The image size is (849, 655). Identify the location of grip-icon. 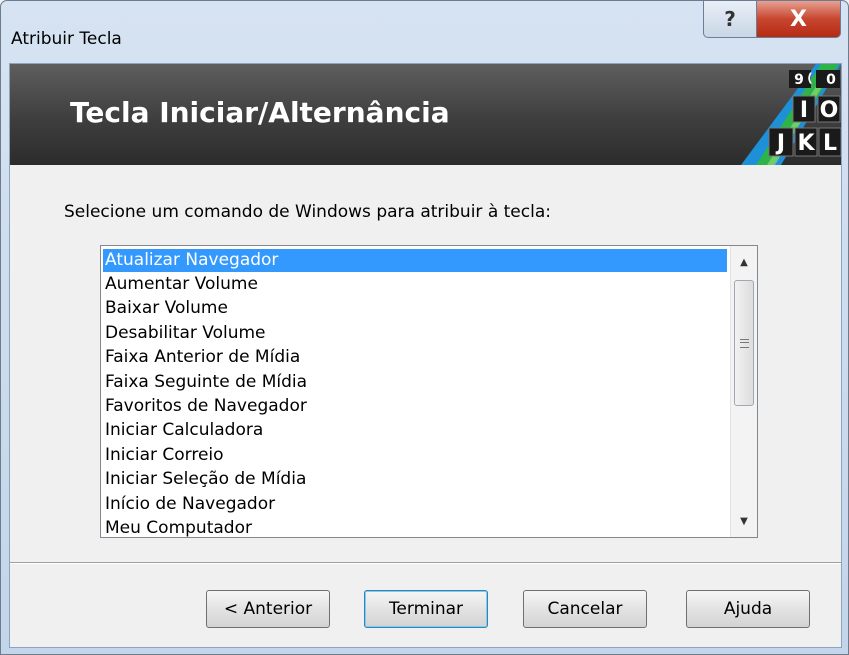
(744, 343).